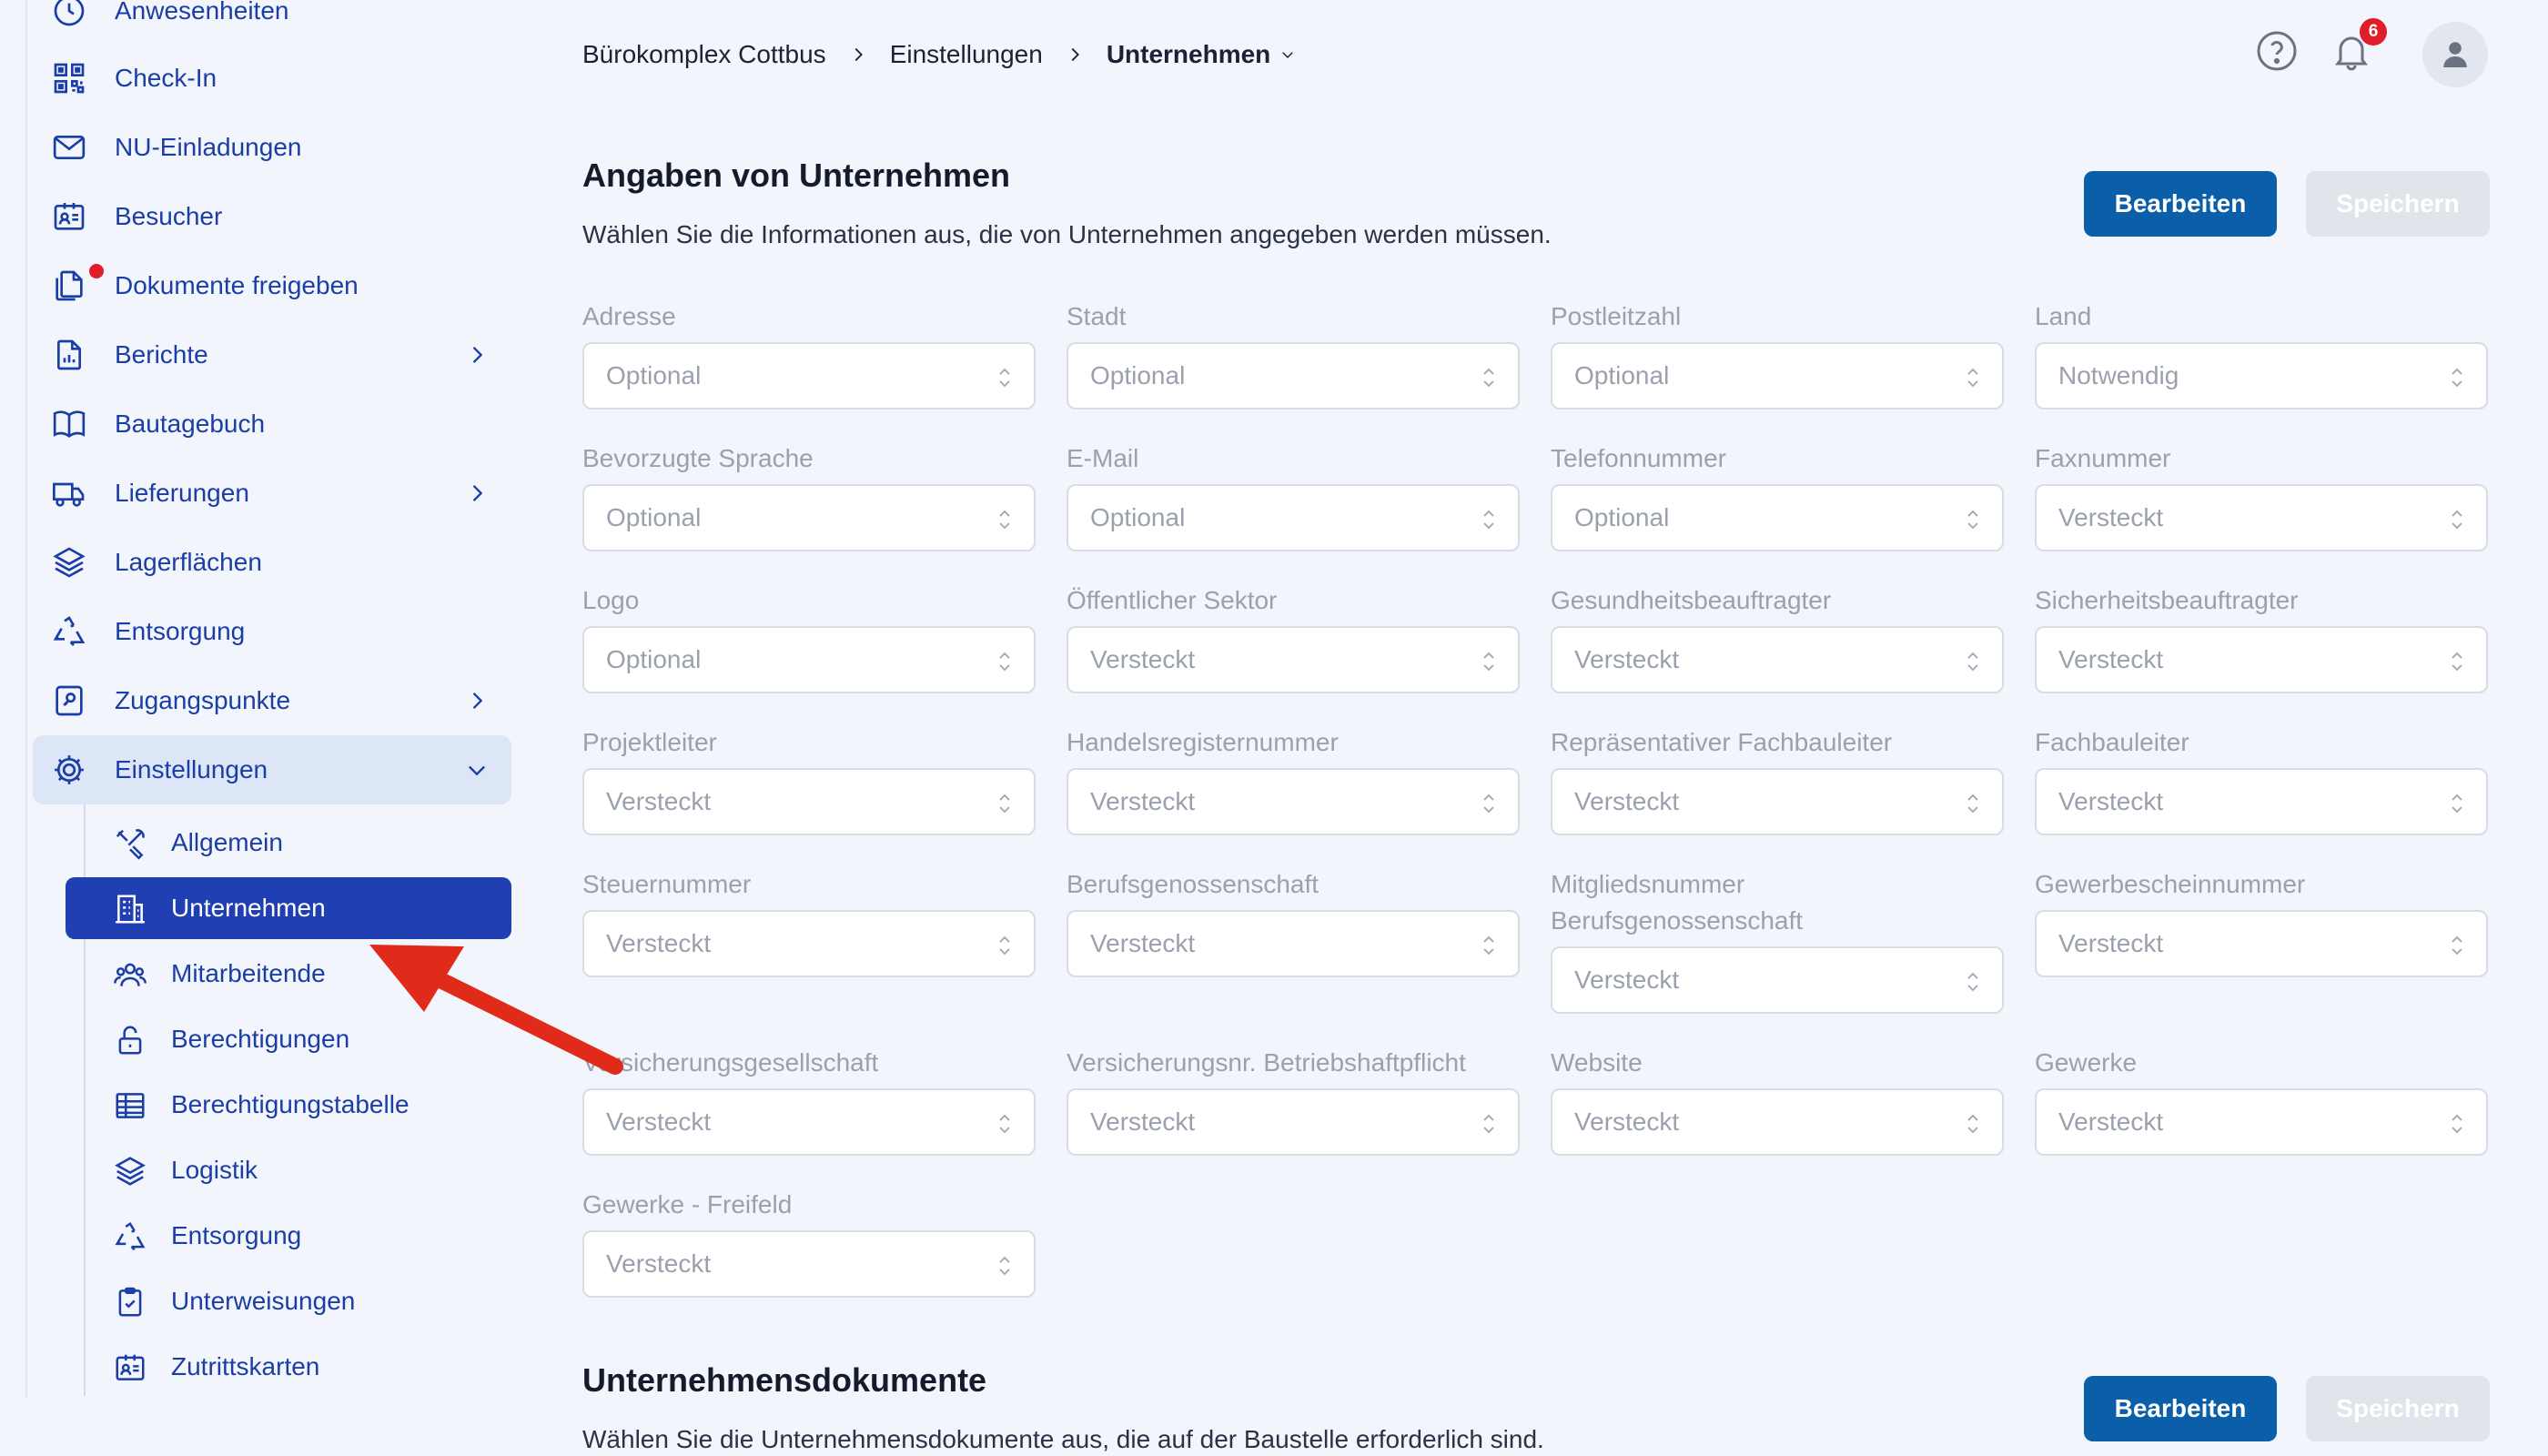 This screenshot has height=1456, width=2548. Describe the element at coordinates (1294, 943) in the screenshot. I see `field-select-berufsgenossenschaft: Versteckt` at that location.